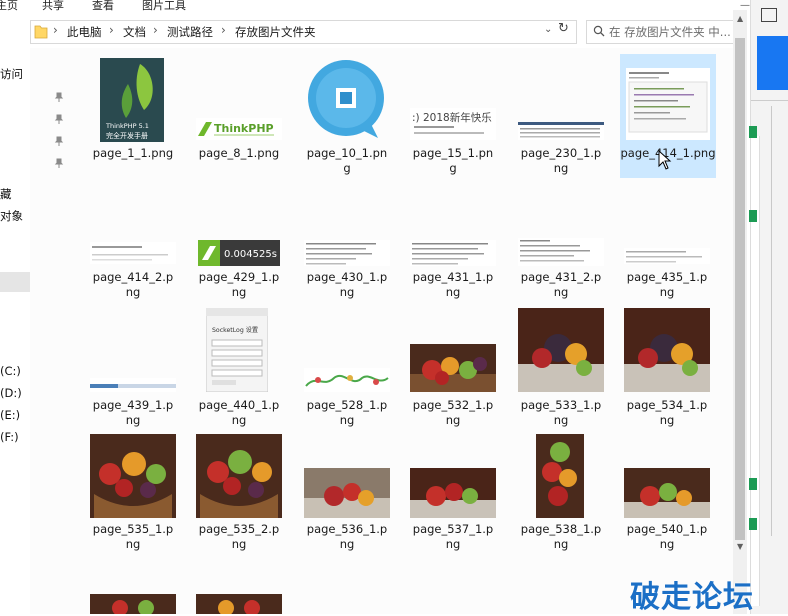 The height and width of the screenshot is (616, 788). I want to click on scroll-down-icon: ▼, so click(740, 546).